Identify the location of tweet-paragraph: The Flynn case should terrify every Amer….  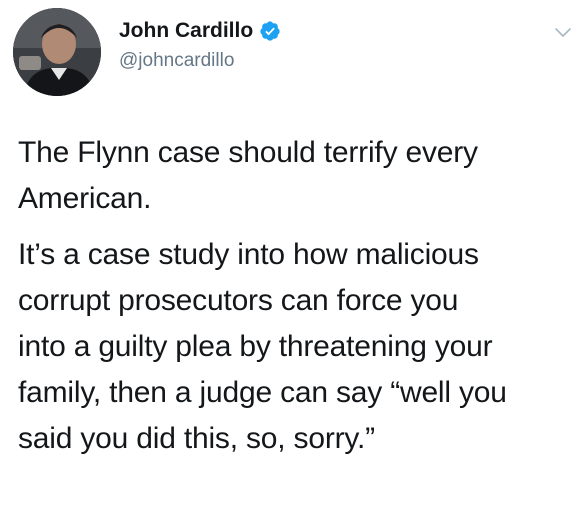
(248, 175).